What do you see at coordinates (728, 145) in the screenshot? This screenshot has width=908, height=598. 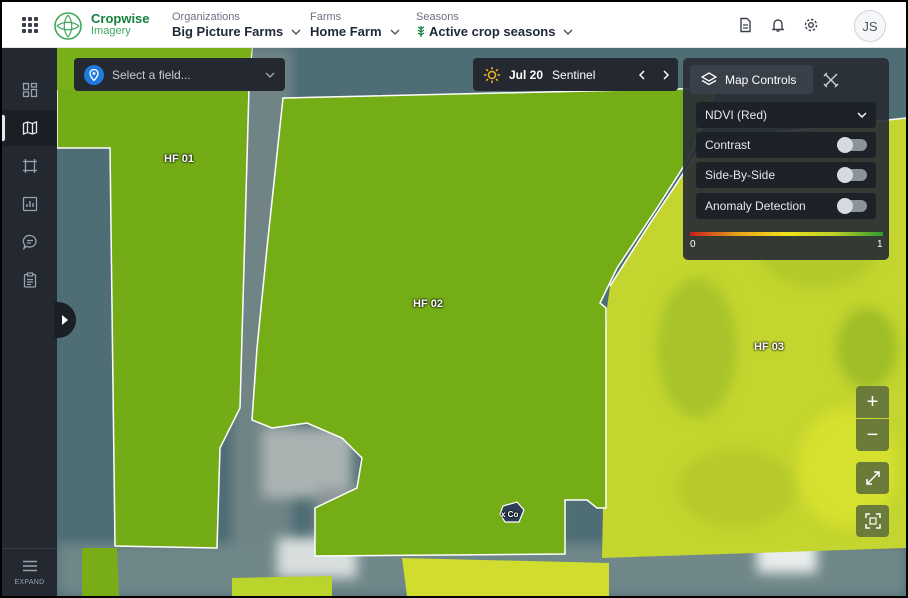 I see `contrast-label: Contrast` at bounding box center [728, 145].